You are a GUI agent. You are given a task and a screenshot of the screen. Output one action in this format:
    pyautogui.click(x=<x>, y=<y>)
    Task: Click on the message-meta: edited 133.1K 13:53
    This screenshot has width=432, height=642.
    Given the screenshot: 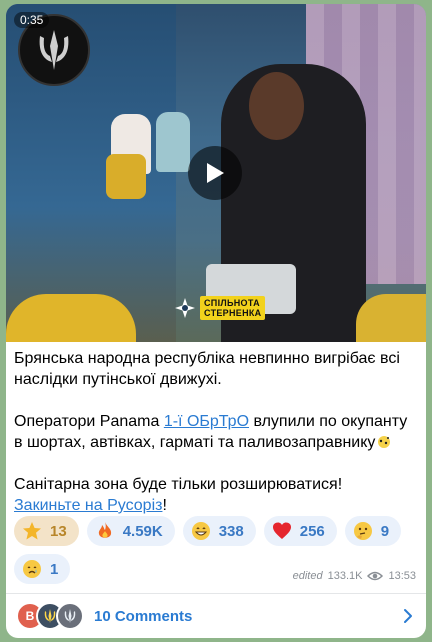 What is the action you would take?
    pyautogui.click(x=354, y=576)
    